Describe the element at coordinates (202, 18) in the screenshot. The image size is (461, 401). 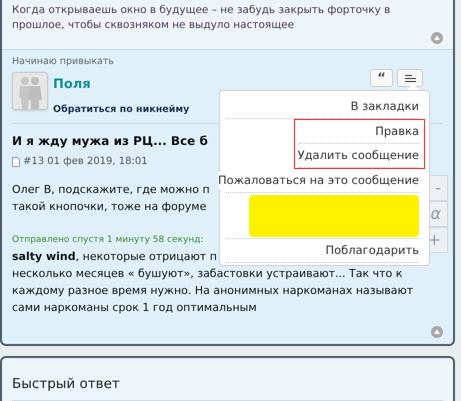
I see `signature-text: Когда открываешь окно в будущее – не забудь закрыть форточку в прошлое, чтобы сквозняком не выдуло настоящее` at that location.